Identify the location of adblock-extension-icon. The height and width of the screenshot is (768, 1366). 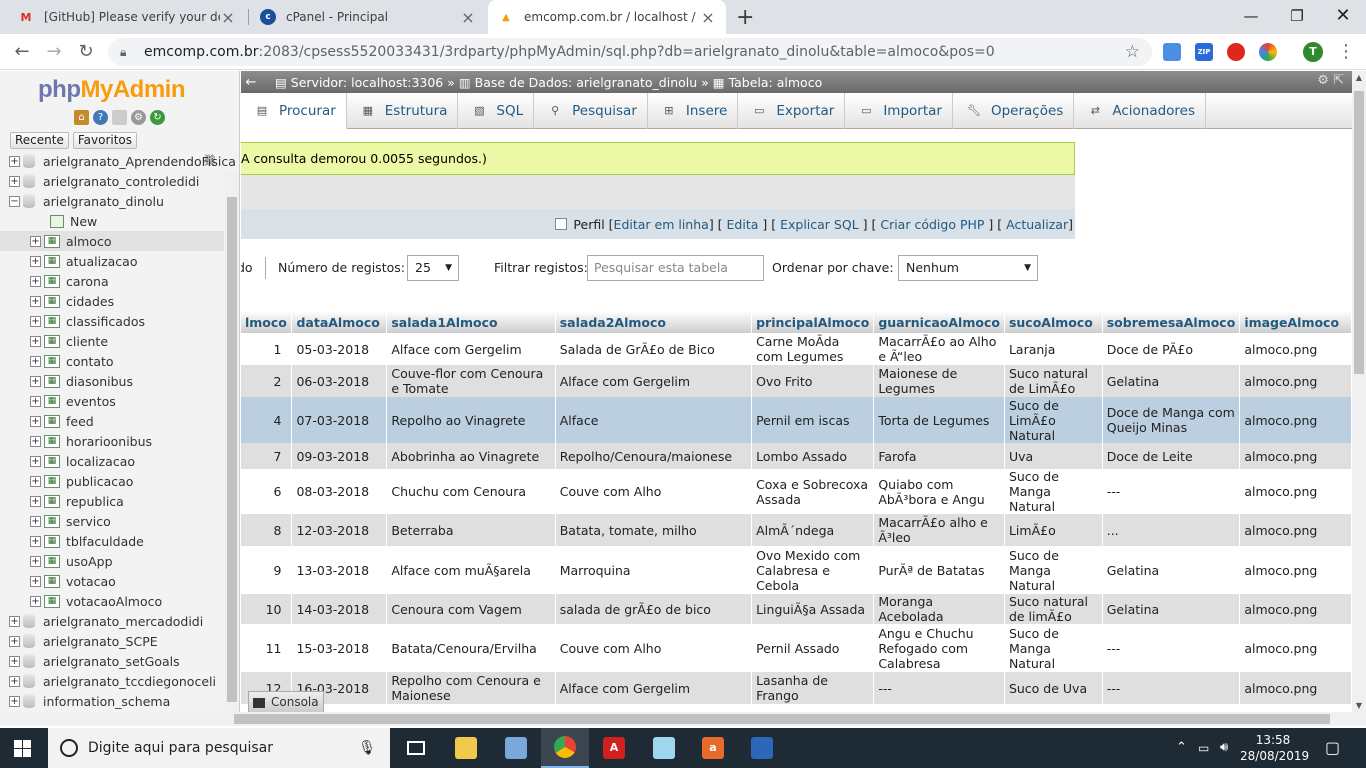
(1236, 52).